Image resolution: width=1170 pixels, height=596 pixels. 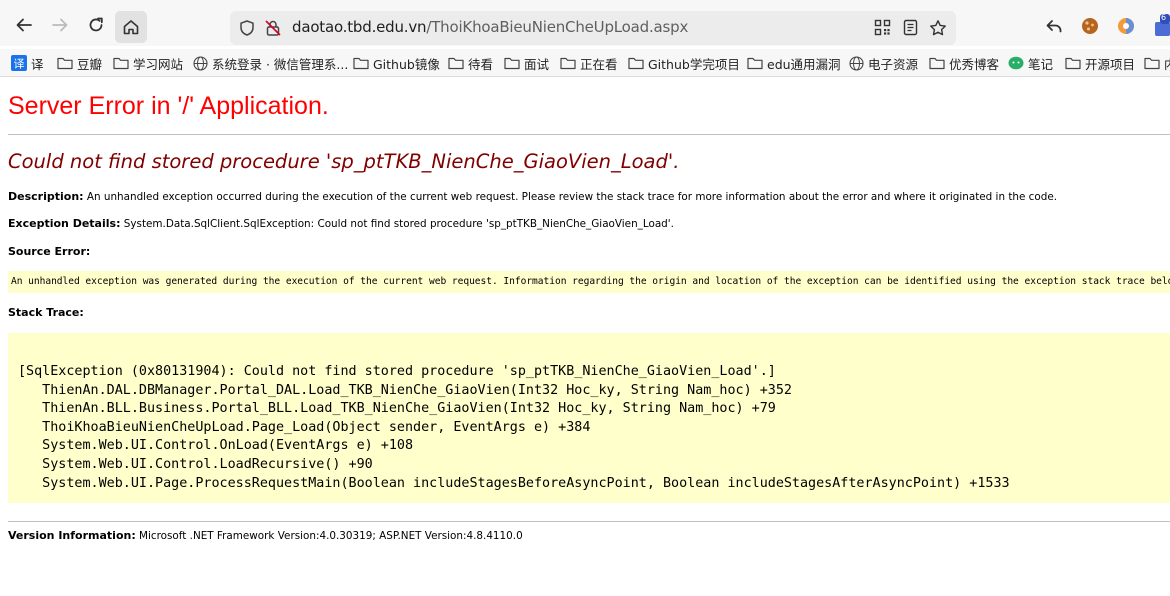 I want to click on bookmark-folder-edu-vuln: edu通用漏洞, so click(x=794, y=63).